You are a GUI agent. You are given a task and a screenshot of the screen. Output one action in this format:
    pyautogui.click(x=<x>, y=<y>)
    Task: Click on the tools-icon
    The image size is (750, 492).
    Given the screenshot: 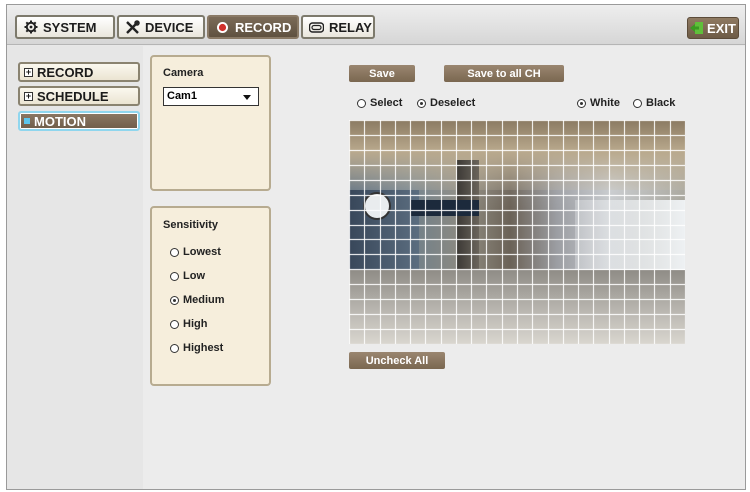 What is the action you would take?
    pyautogui.click(x=132, y=27)
    